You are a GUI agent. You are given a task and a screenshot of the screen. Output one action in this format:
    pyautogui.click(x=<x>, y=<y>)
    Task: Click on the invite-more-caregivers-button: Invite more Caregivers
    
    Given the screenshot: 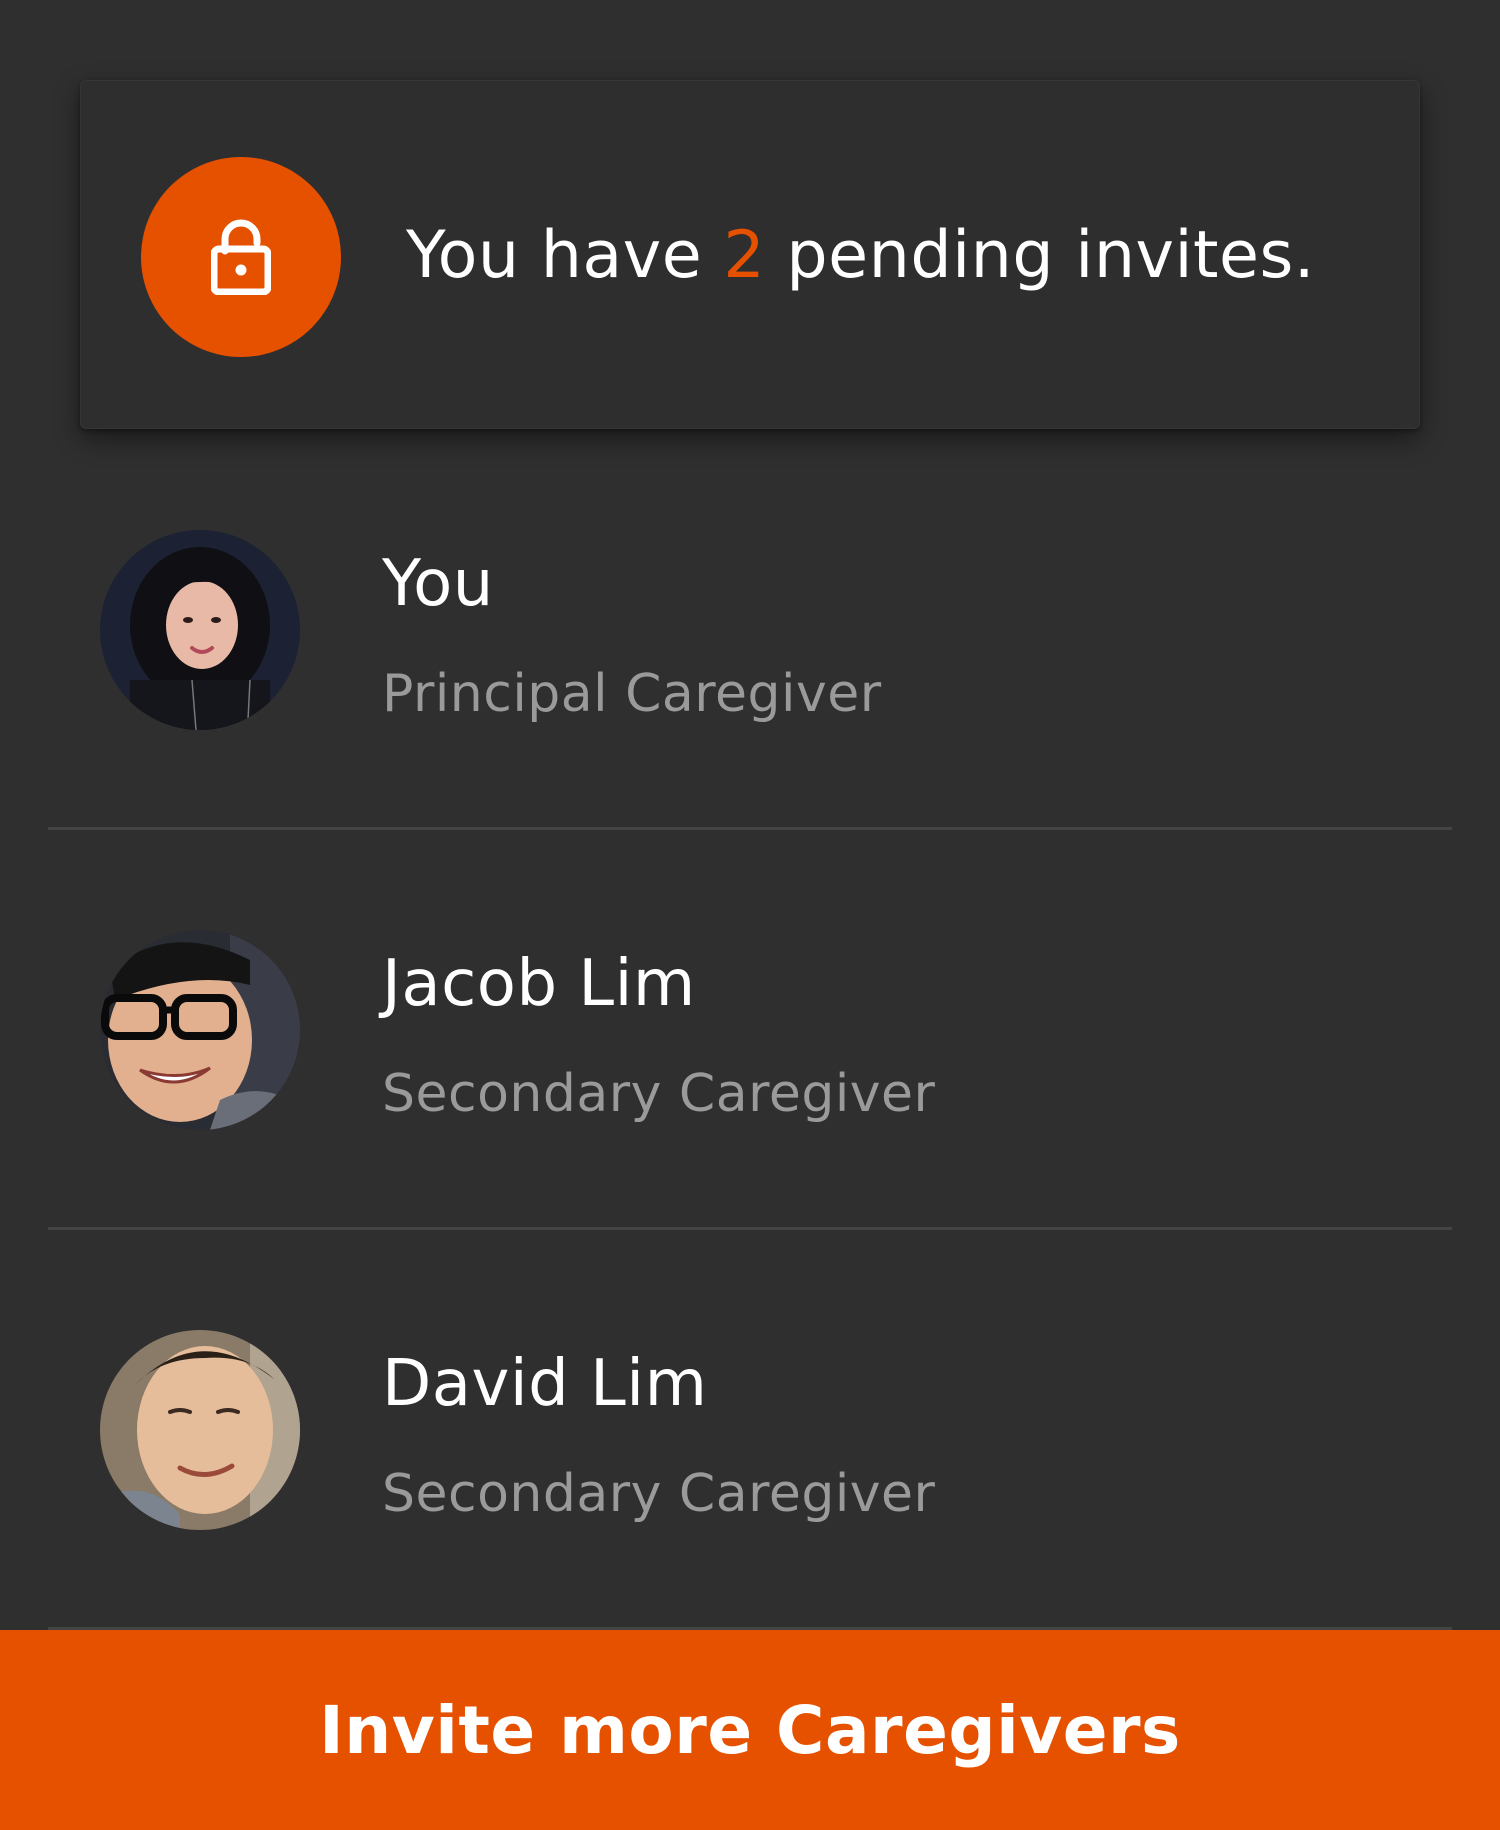 What is the action you would take?
    pyautogui.click(x=750, y=1730)
    